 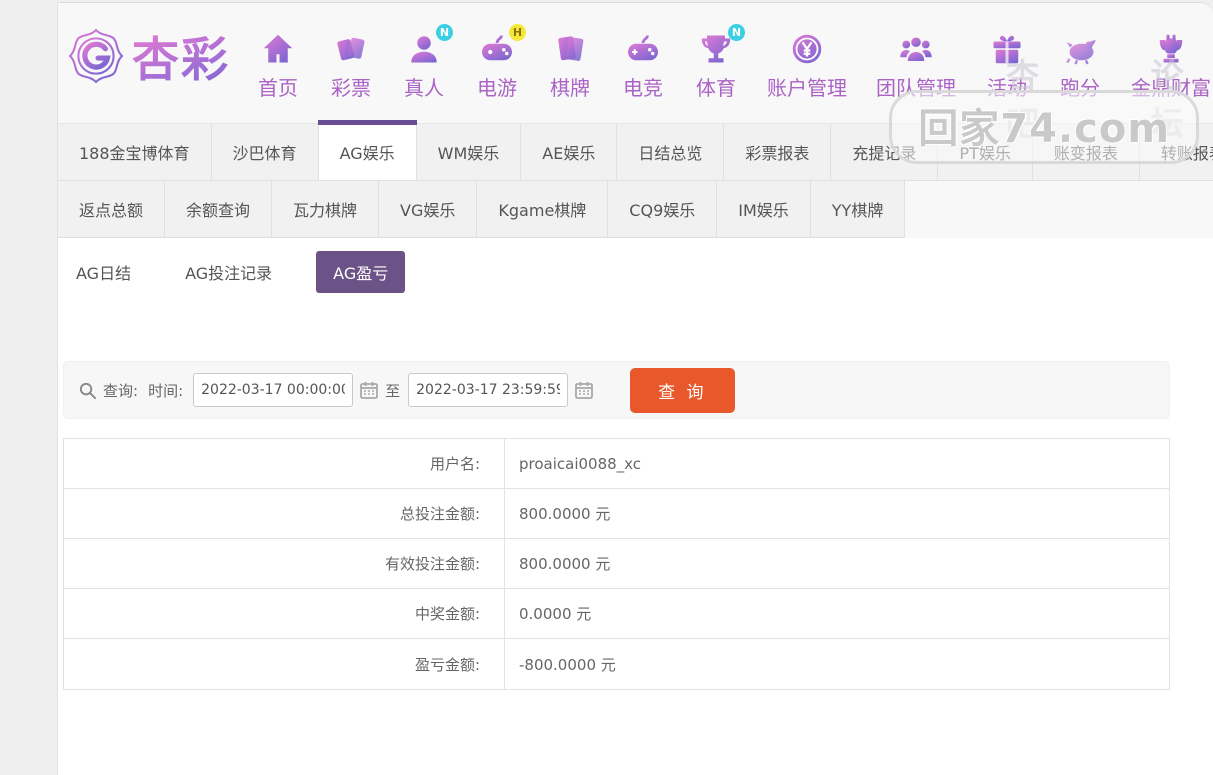 What do you see at coordinates (284, 664) in the screenshot?
I see `row-label: 盈亏金额:` at bounding box center [284, 664].